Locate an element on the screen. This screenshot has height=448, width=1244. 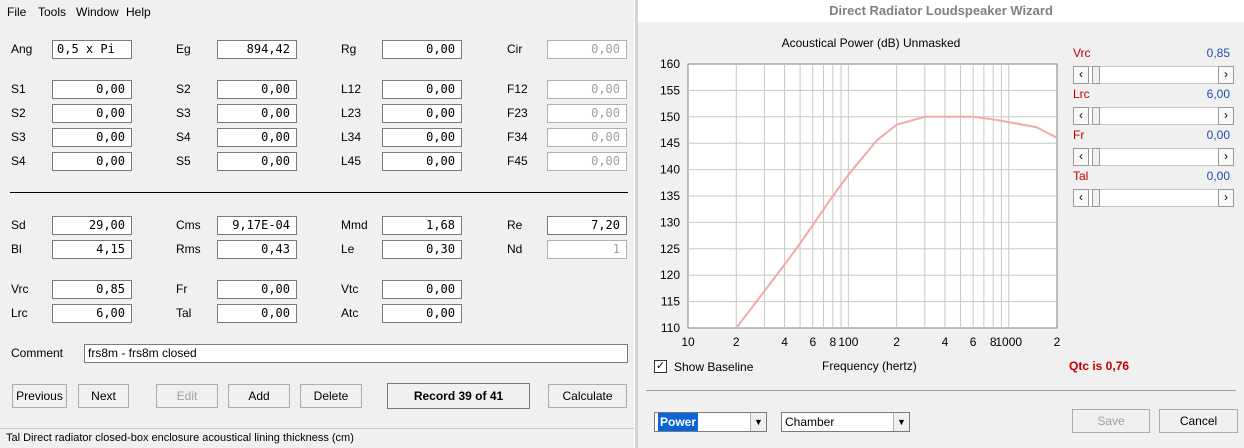
param-field-vrc: 0,85 is located at coordinates (92, 289).